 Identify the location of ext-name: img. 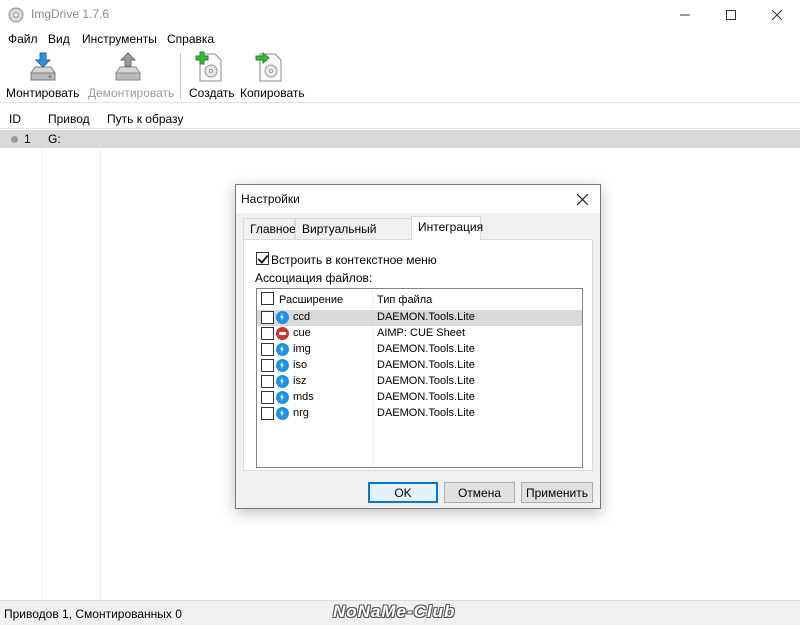
(302, 349).